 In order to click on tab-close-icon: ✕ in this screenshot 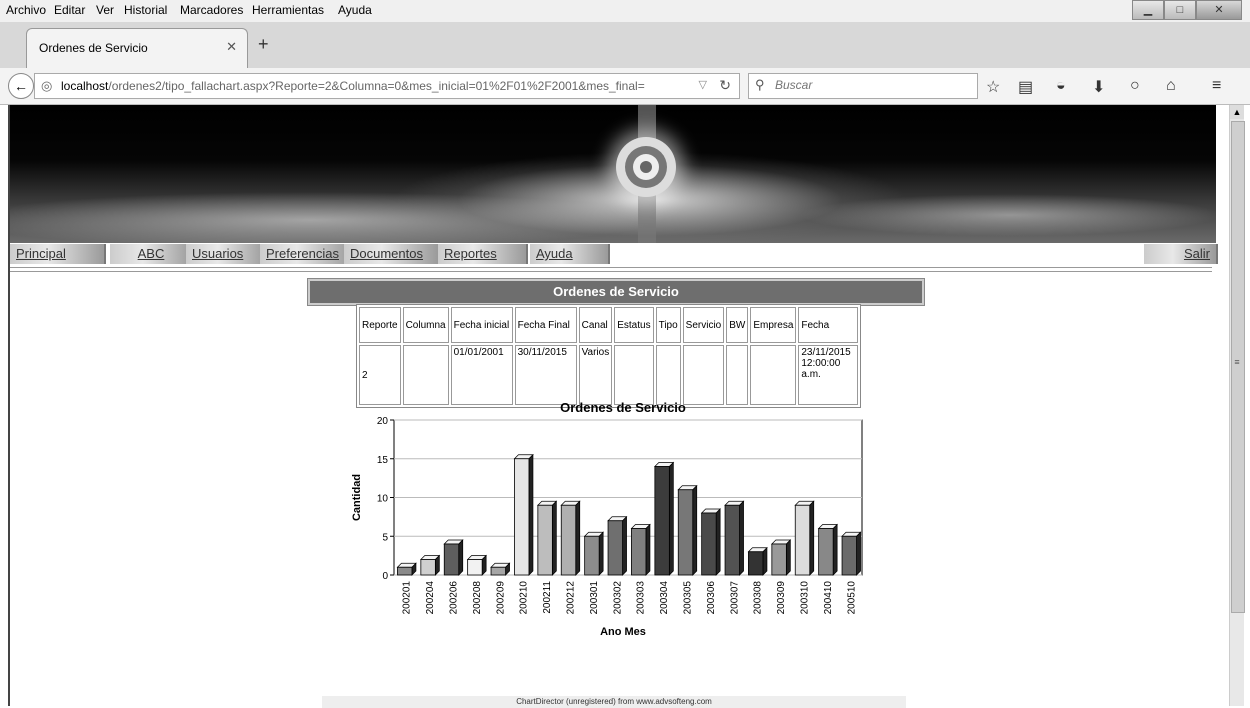, I will do `click(231, 47)`.